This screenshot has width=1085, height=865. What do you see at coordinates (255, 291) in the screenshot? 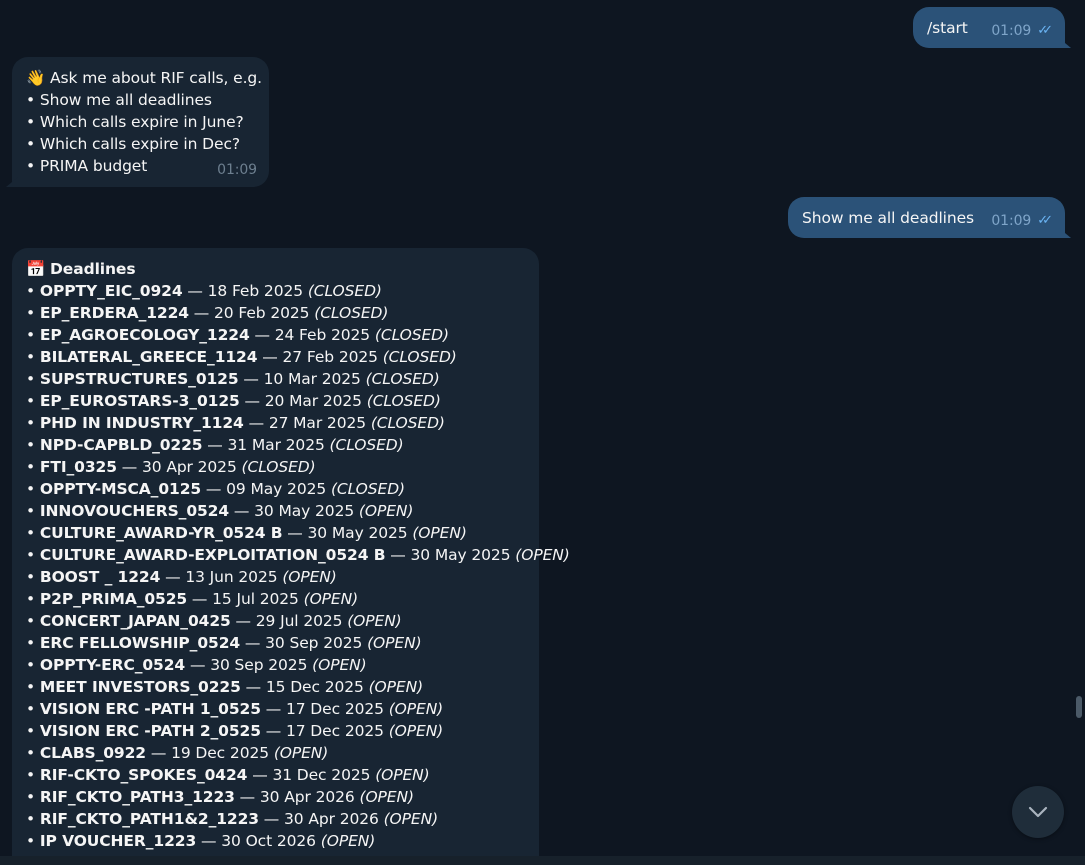
I see `call-date: 18 Feb 2025` at bounding box center [255, 291].